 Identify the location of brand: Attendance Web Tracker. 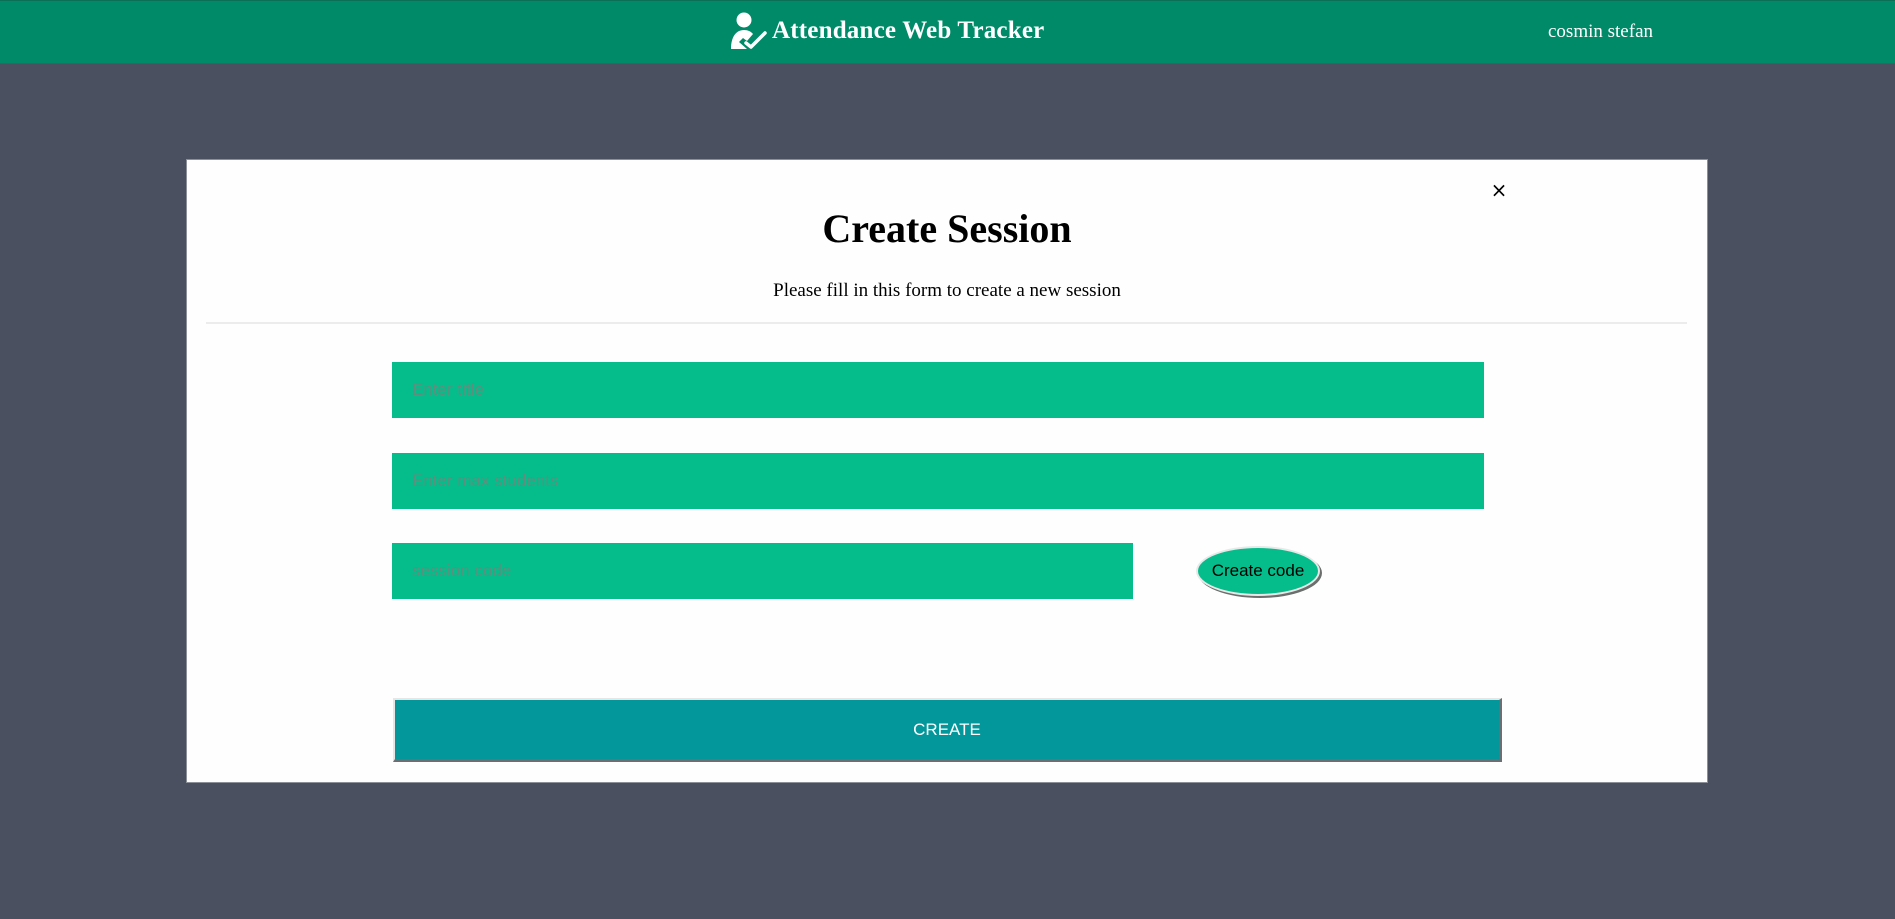
(886, 31).